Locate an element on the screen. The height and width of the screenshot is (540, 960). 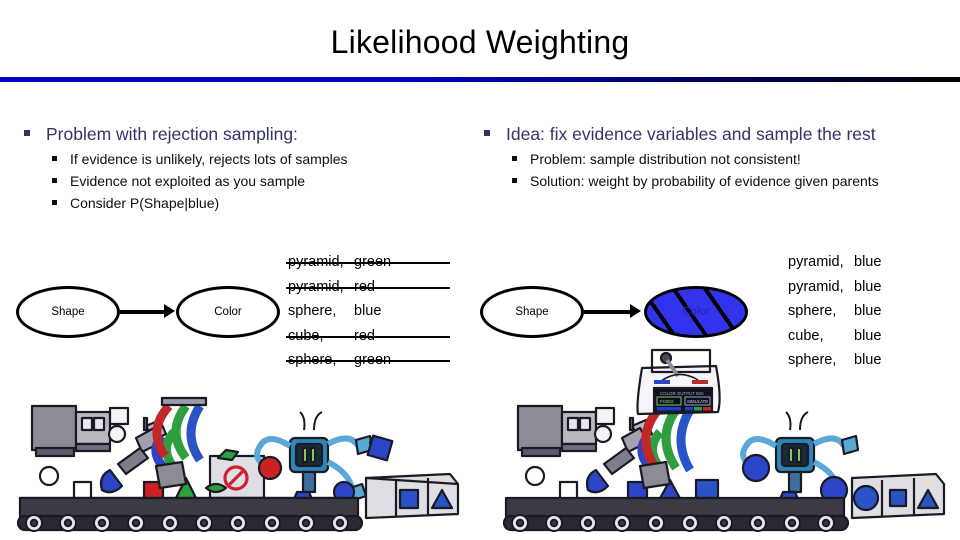
bayes-net-observed: Shape Color is located at coordinates (622, 314).